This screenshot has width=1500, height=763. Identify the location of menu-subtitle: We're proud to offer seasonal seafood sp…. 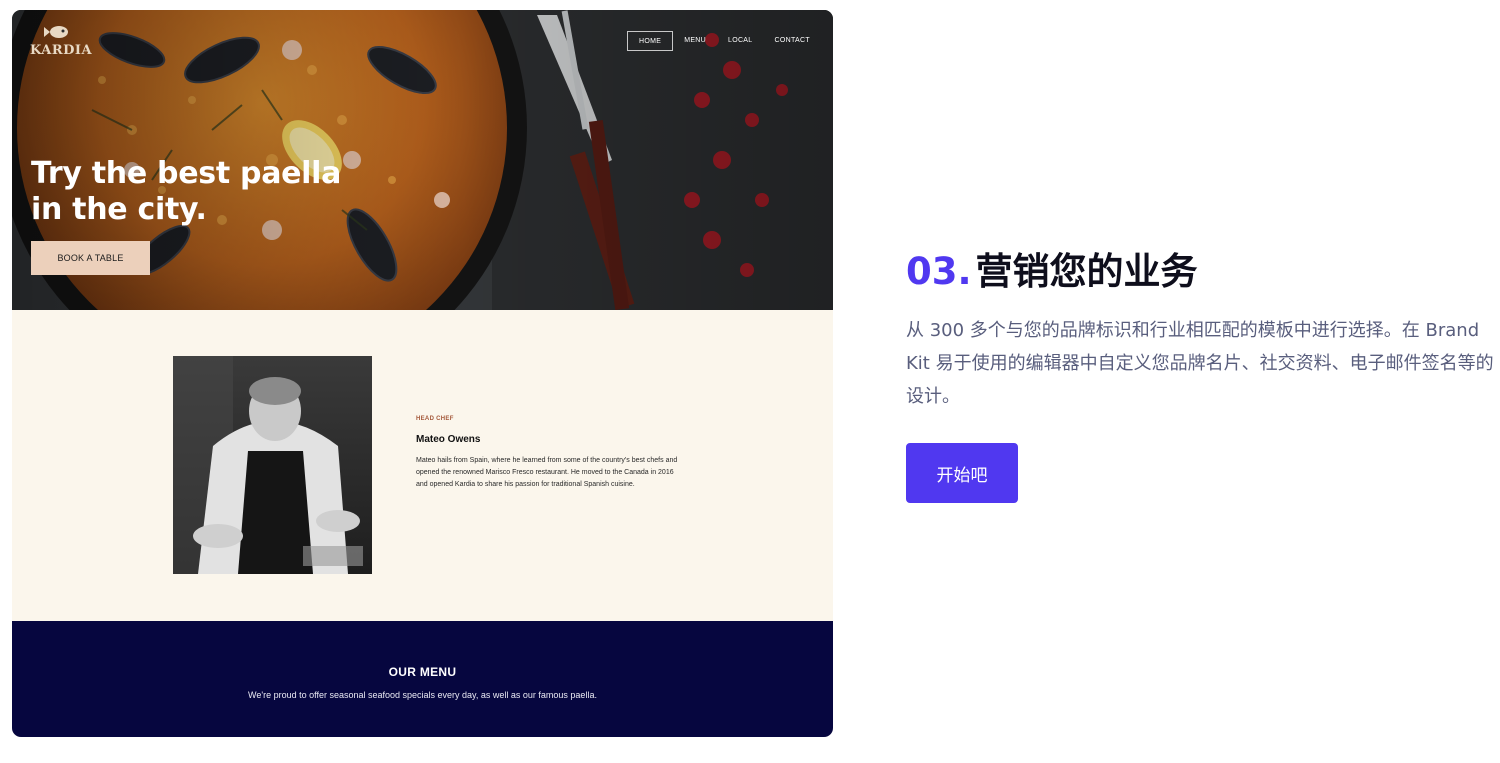
(422, 695).